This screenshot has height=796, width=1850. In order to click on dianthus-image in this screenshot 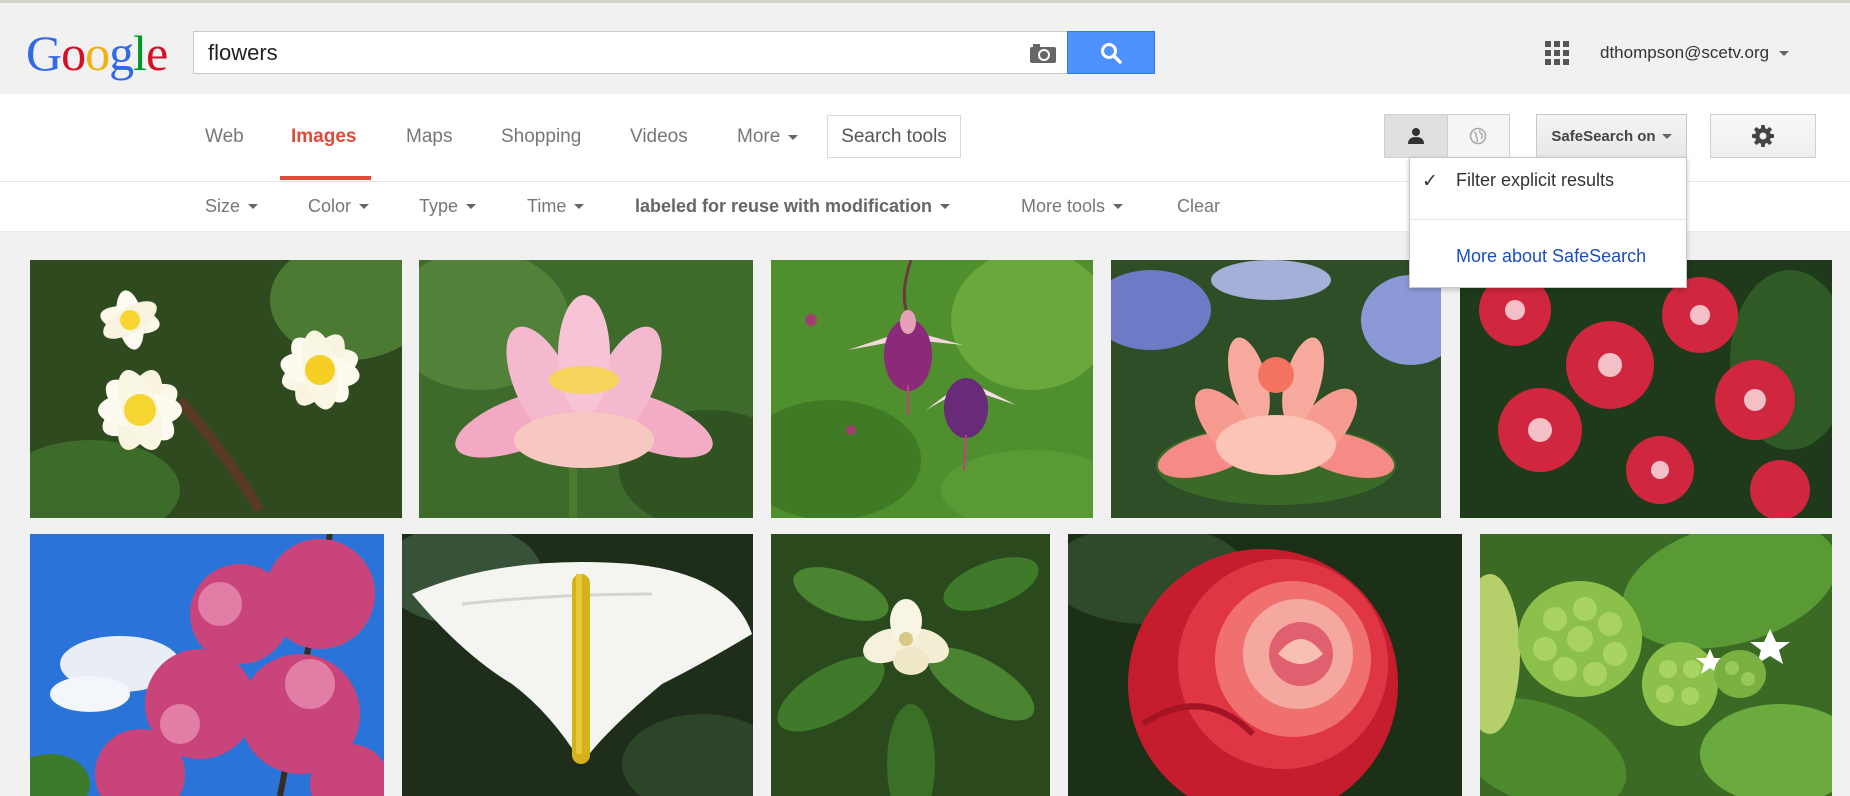, I will do `click(1646, 389)`.